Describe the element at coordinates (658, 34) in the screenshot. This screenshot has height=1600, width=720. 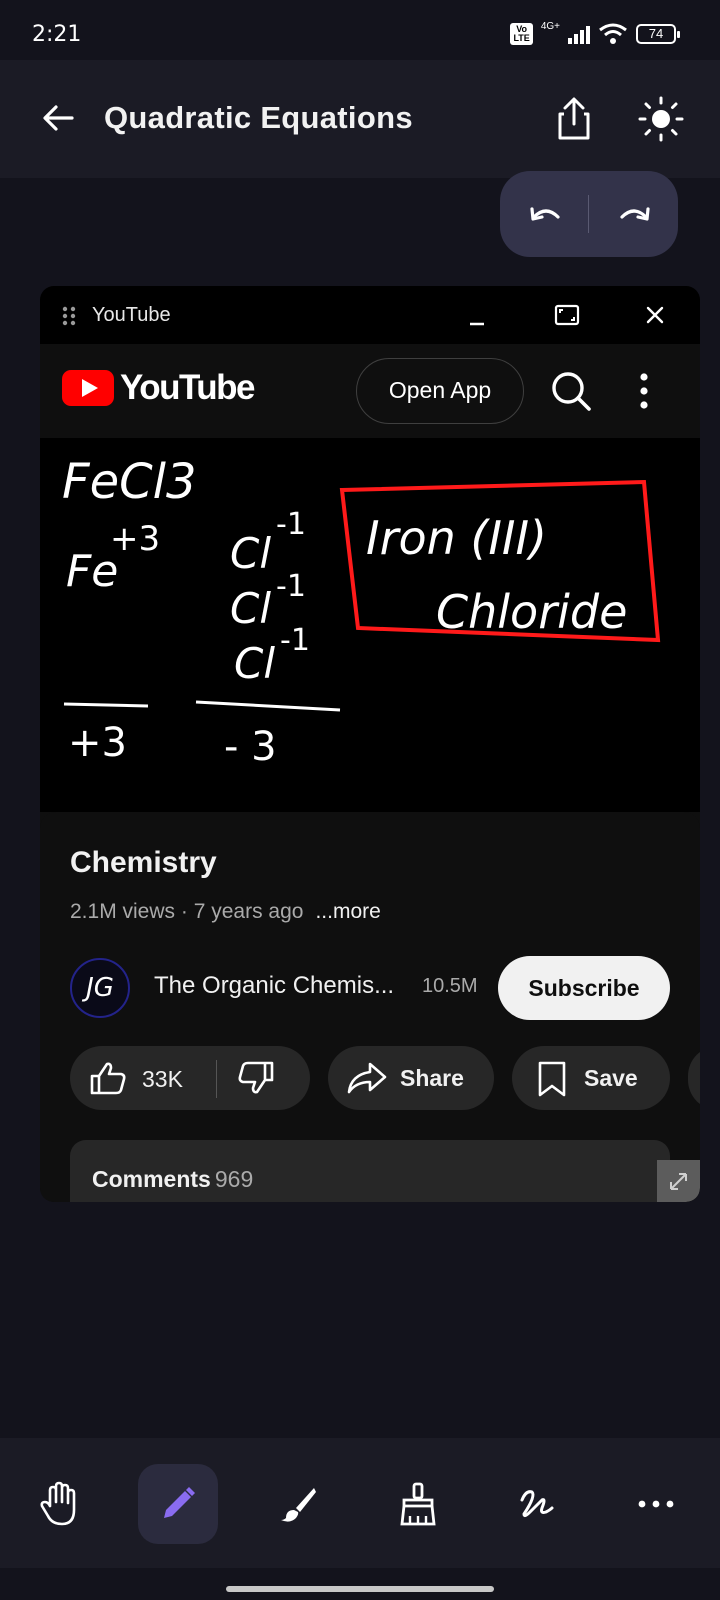
I see `battery-icon: 74` at that location.